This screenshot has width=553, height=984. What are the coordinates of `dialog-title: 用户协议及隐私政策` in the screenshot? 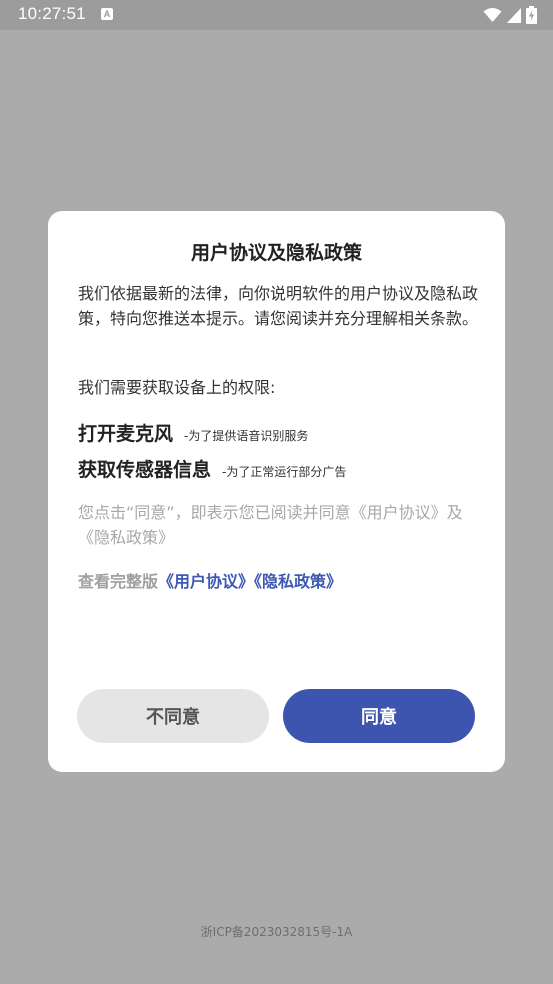 It's located at (276, 253).